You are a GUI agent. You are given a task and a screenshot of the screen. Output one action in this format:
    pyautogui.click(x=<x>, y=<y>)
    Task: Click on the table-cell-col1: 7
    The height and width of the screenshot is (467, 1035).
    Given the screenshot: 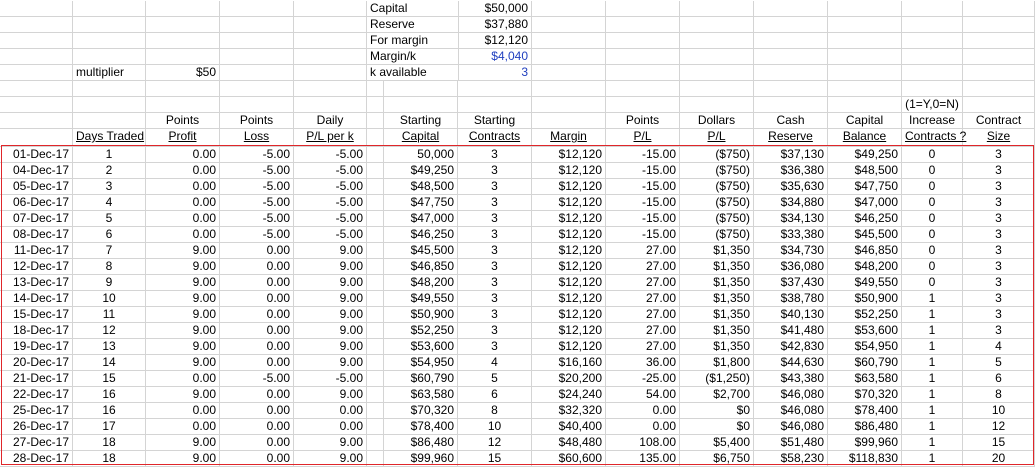 What is the action you would take?
    pyautogui.click(x=109, y=251)
    